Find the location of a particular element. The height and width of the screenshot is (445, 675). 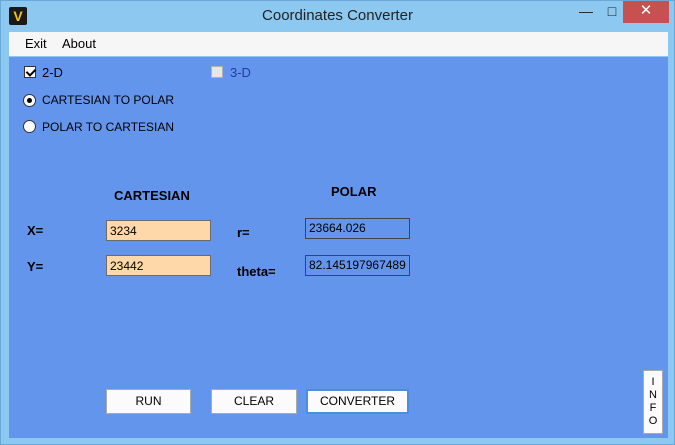

checkbox-2d is located at coordinates (30, 72).